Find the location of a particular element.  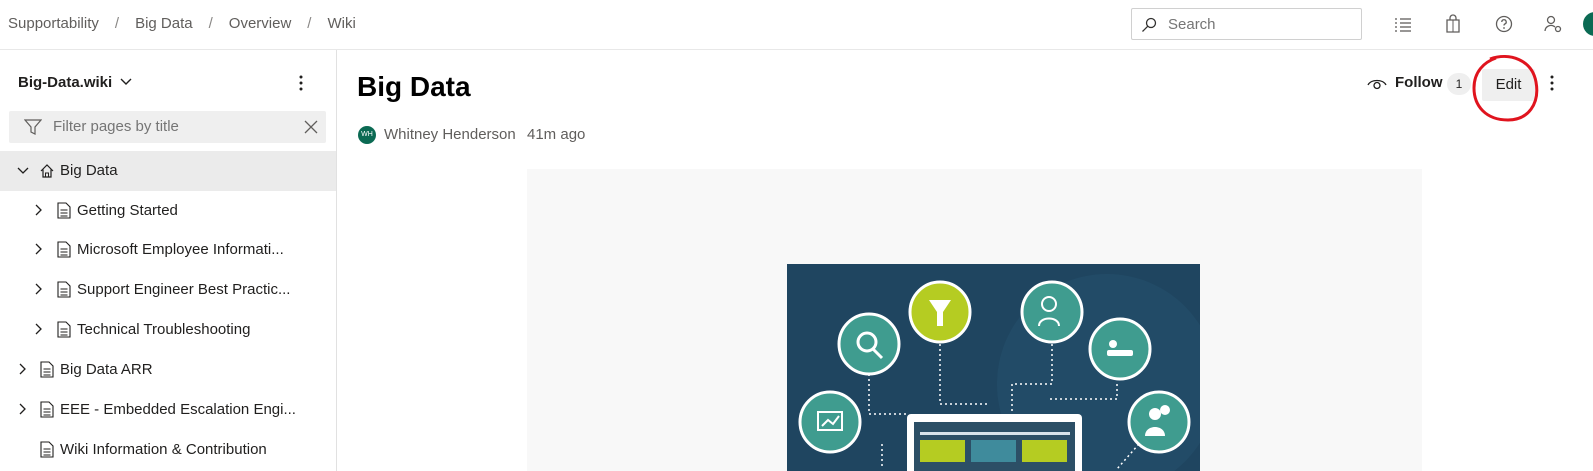

task-list-icon is located at coordinates (1403, 24).